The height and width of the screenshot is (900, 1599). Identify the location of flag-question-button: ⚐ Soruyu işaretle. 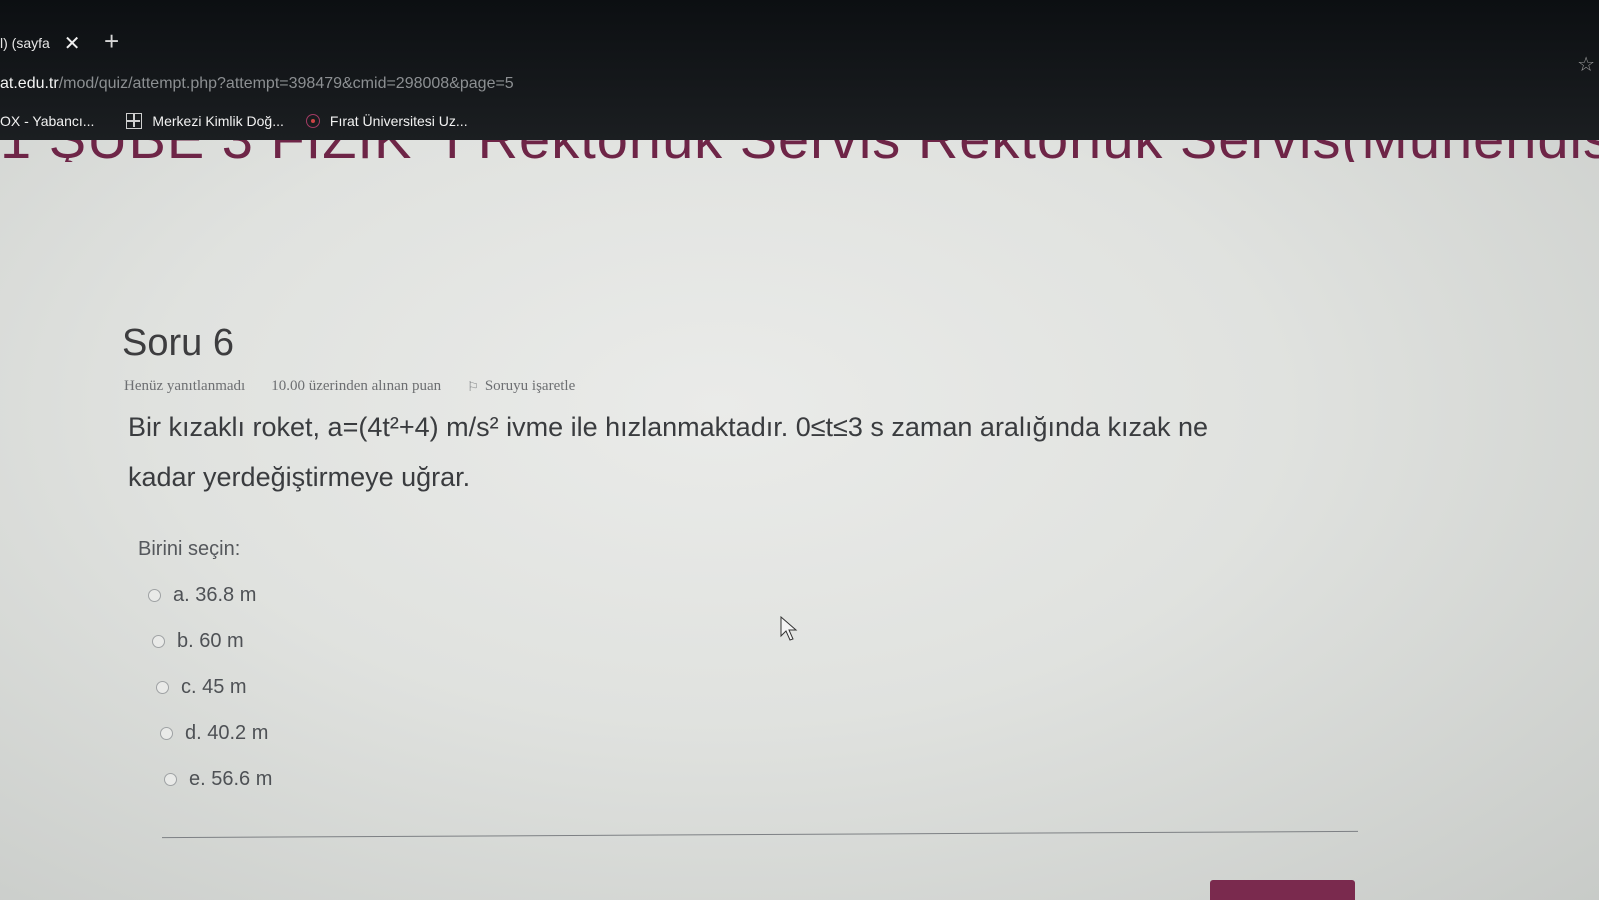
(521, 386).